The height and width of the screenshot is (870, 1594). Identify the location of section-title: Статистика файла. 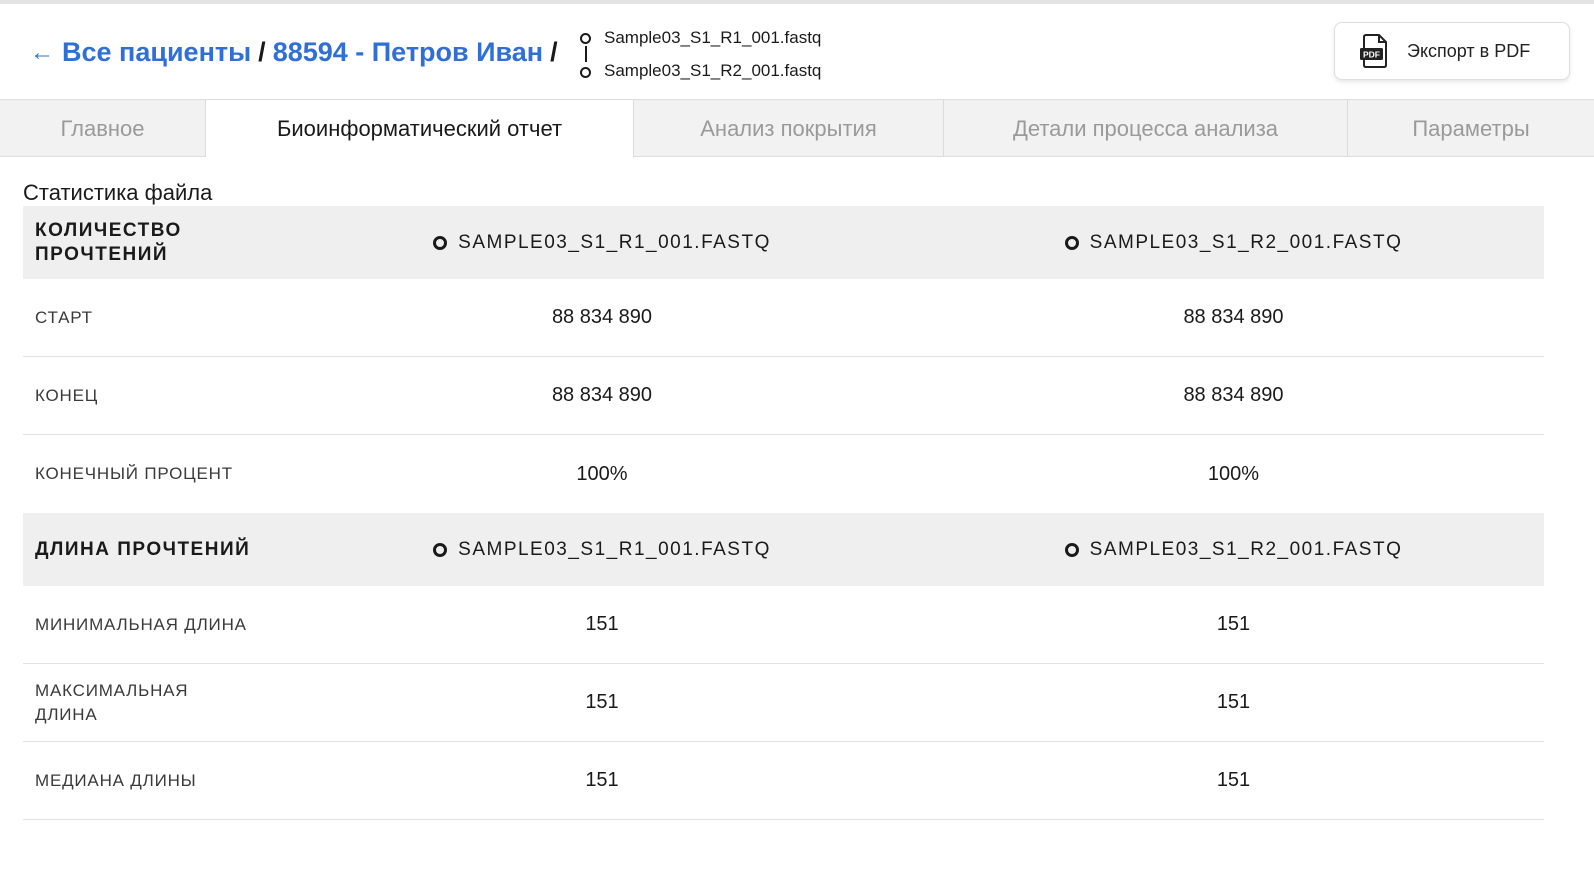
(118, 192).